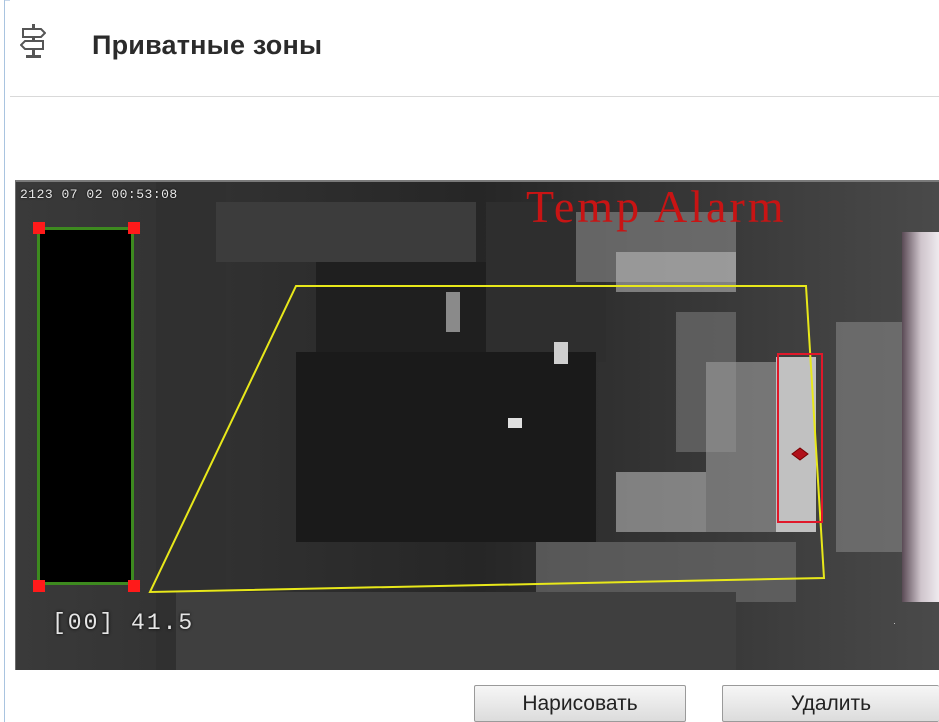 The image size is (939, 722). I want to click on osd-timestamp: 2123 07 02 00:53:08, so click(99, 194).